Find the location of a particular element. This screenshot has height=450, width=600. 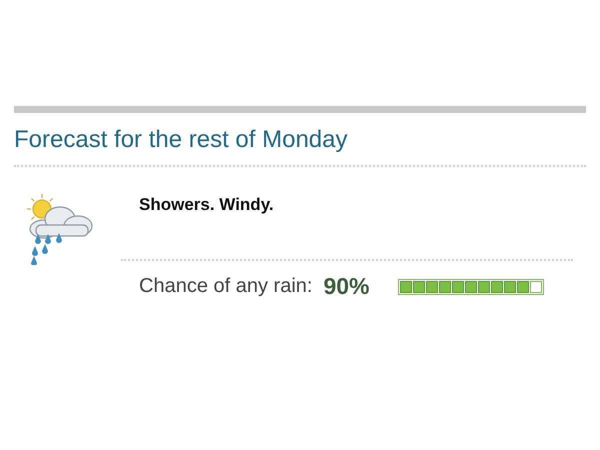

rain-label: Chance of any rain: is located at coordinates (225, 286).